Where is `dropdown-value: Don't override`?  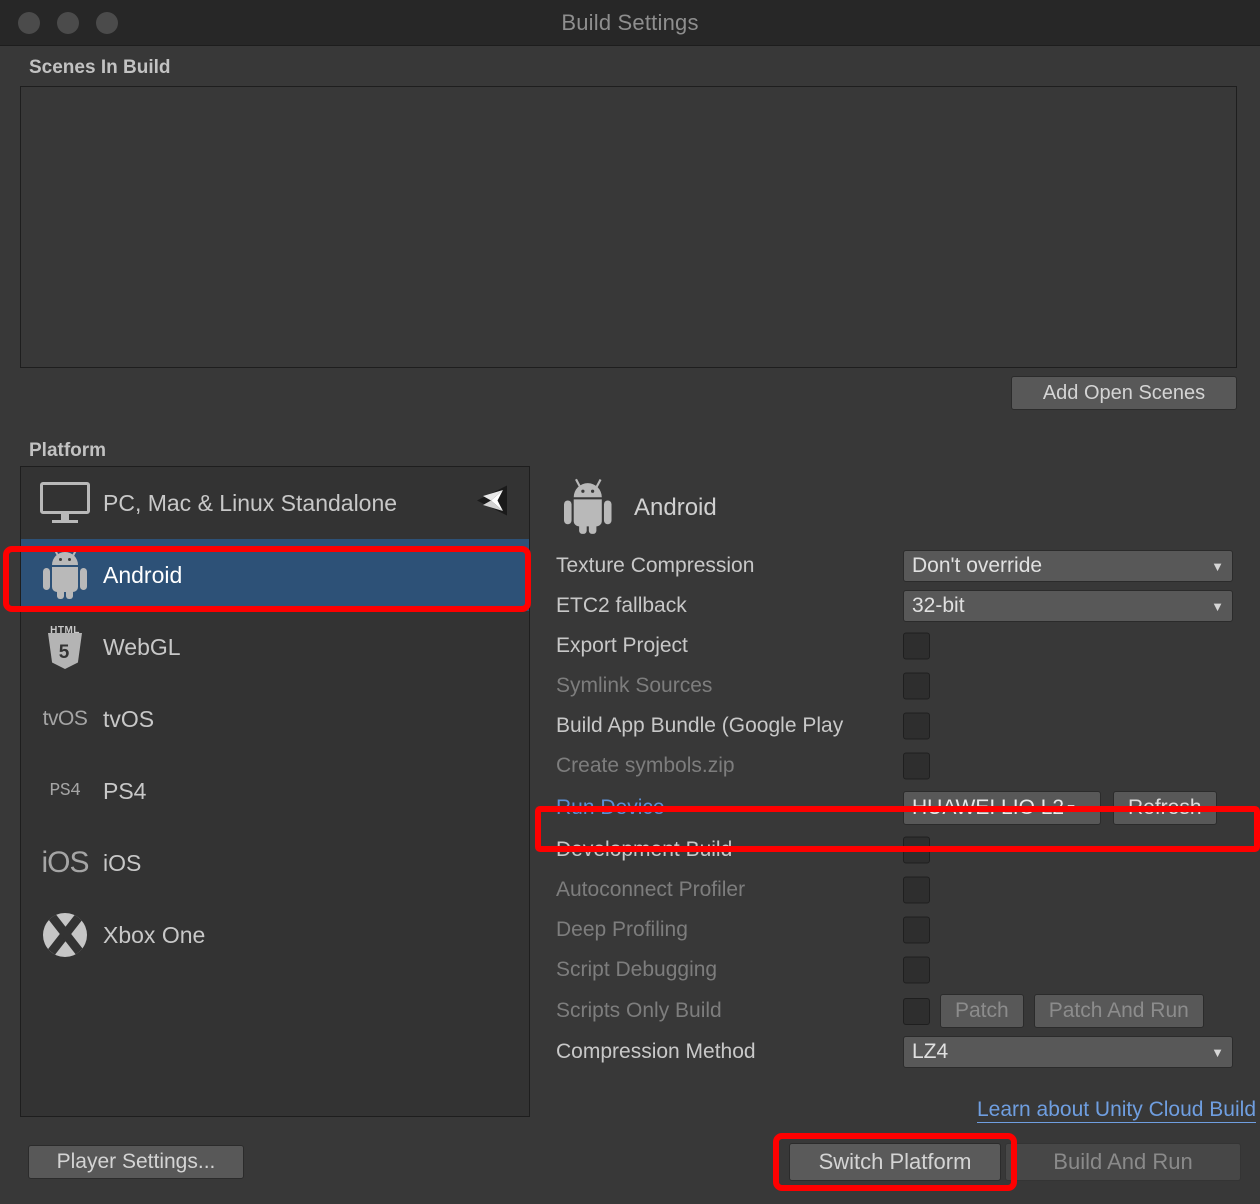
dropdown-value: Don't override is located at coordinates (977, 565).